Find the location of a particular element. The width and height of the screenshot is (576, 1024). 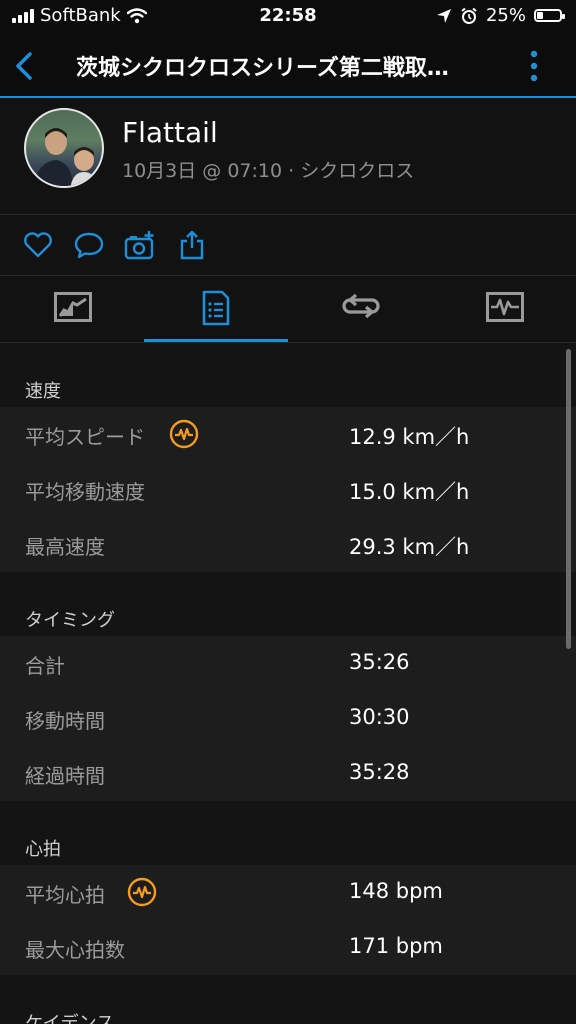

stat-value: 12.9 km／h is located at coordinates (409, 437).